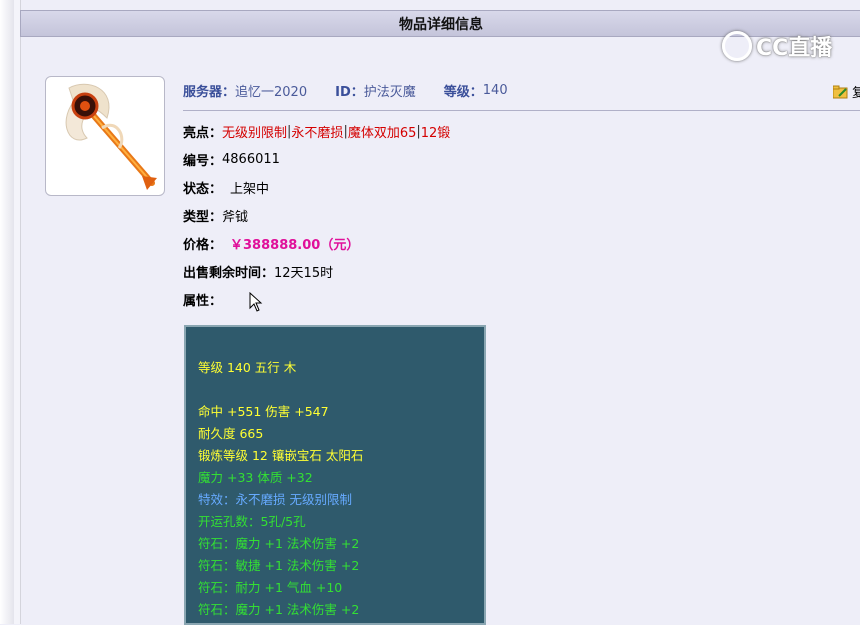  I want to click on mouse-cursor-icon, so click(256, 302).